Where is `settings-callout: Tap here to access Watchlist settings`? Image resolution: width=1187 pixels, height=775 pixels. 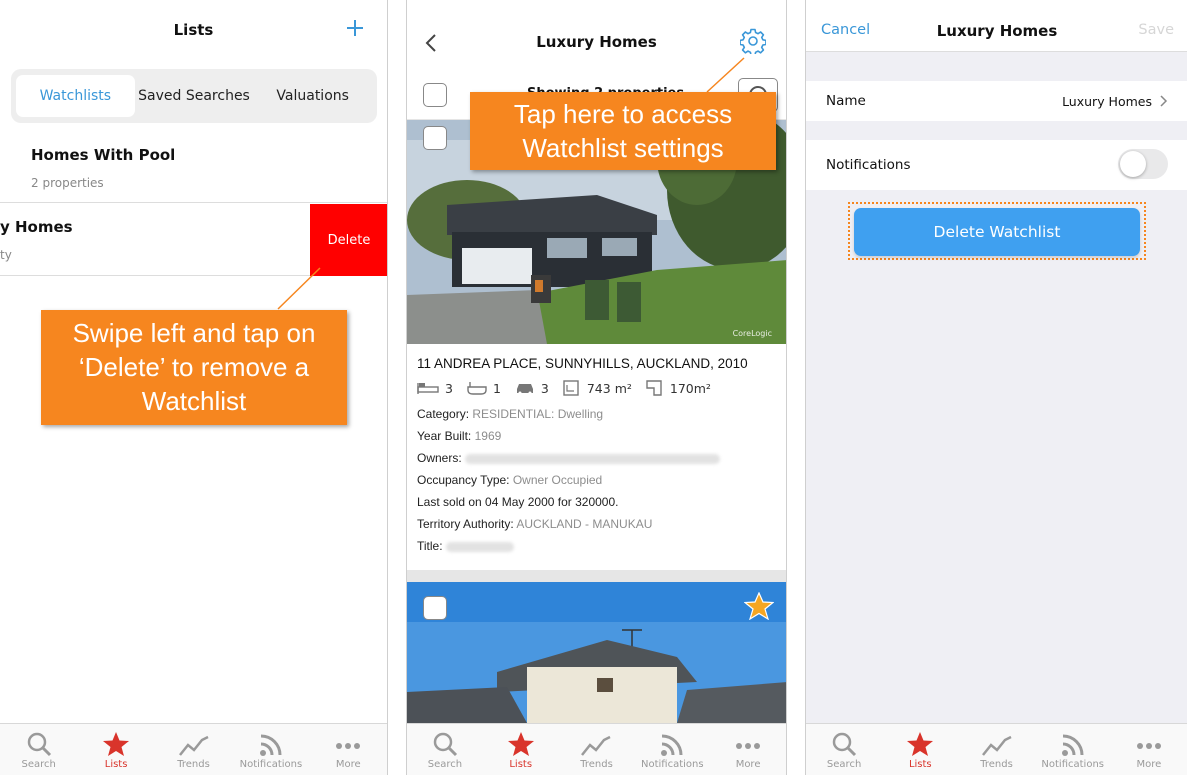 settings-callout: Tap here to access Watchlist settings is located at coordinates (623, 131).